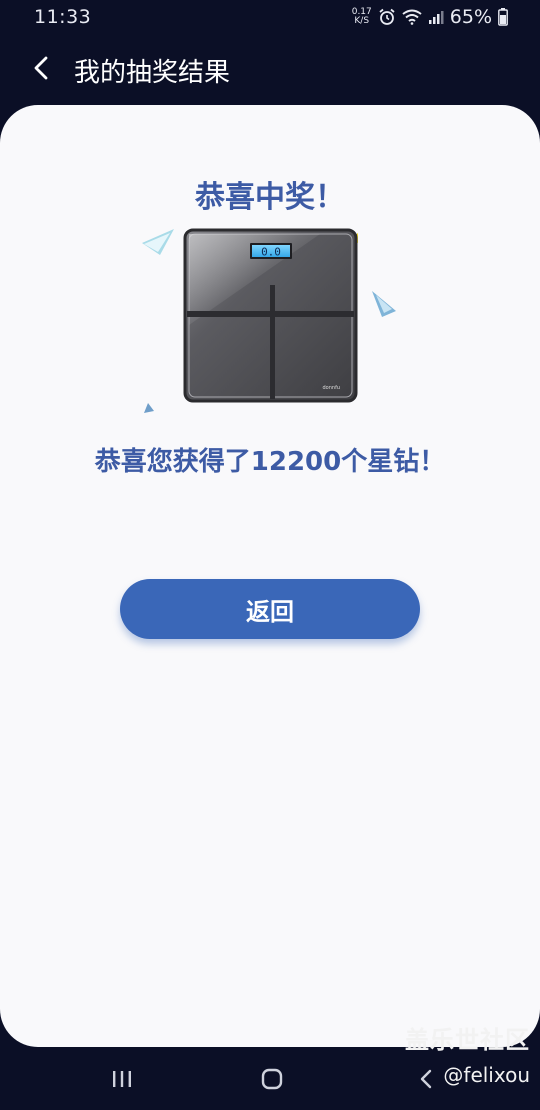  What do you see at coordinates (387, 17) in the screenshot?
I see `alarm-icon` at bounding box center [387, 17].